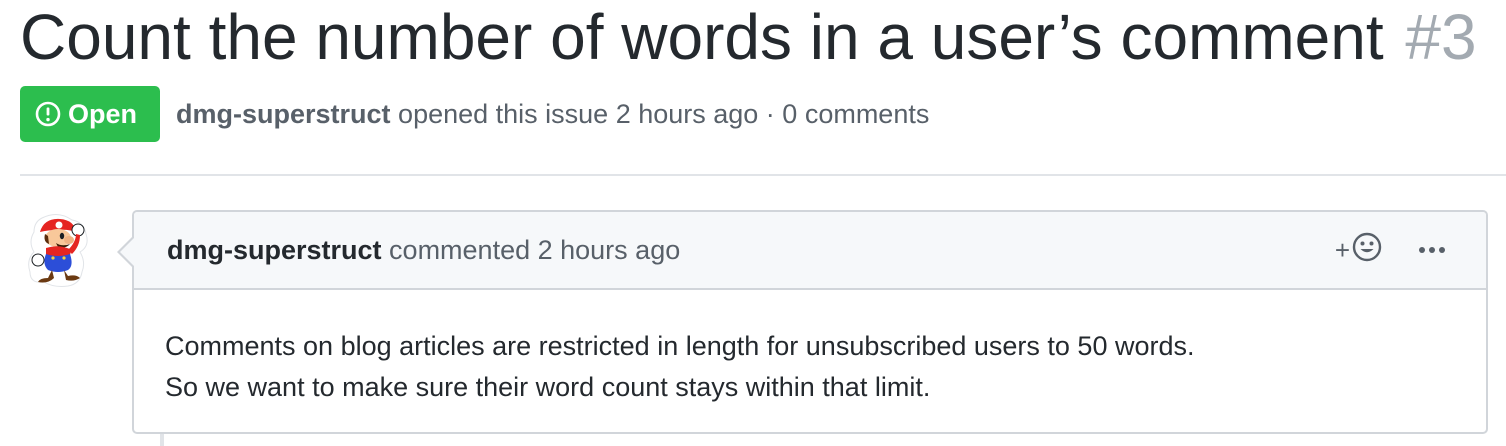  I want to click on header-divider, so click(763, 175).